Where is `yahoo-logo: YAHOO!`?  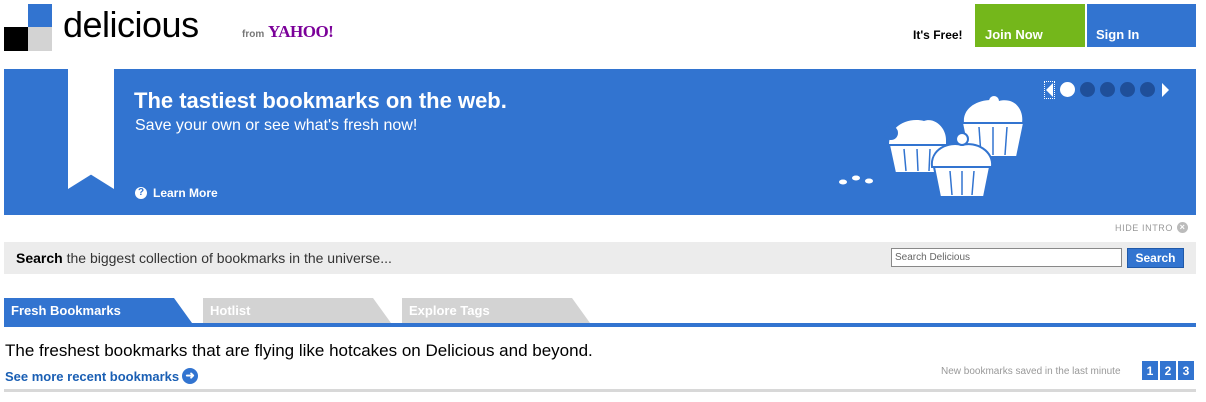
yahoo-logo: YAHOO! is located at coordinates (301, 32).